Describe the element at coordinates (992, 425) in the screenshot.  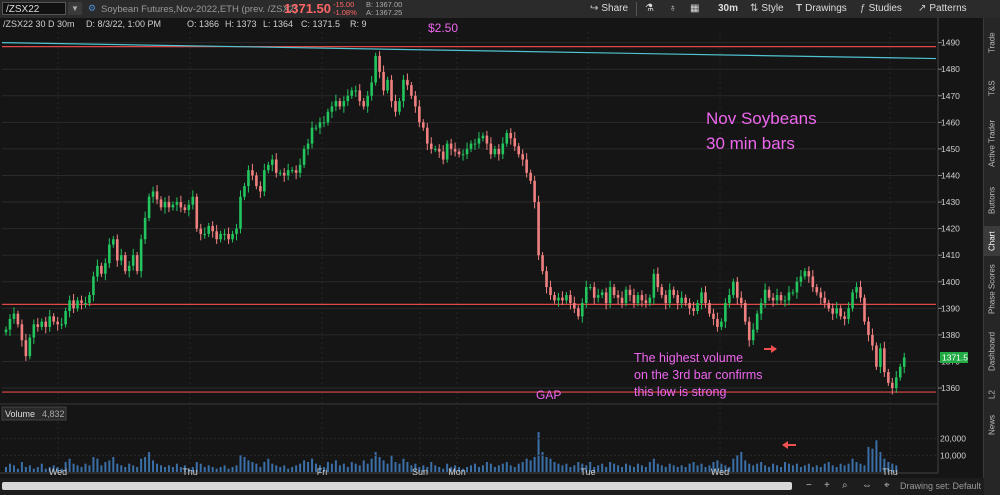
I see `sidebar-tab-news: News` at that location.